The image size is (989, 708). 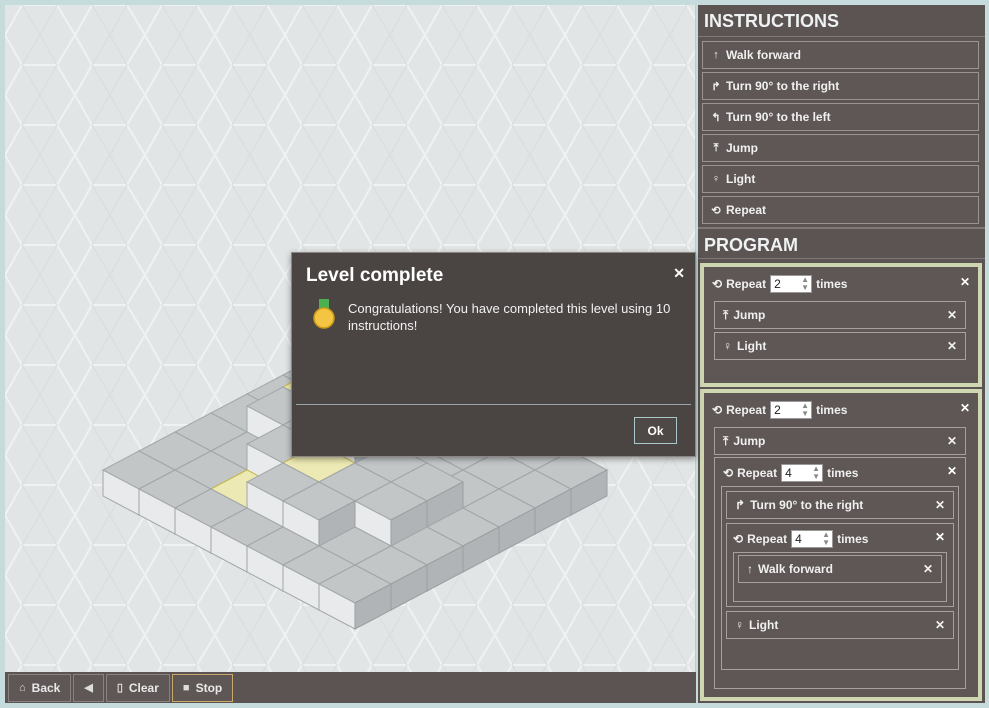 I want to click on instruction-label: Light, so click(x=741, y=179).